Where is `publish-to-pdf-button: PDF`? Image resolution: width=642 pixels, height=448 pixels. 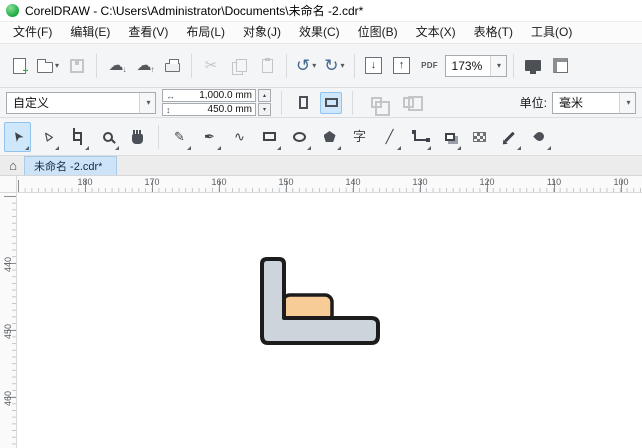
publish-to-pdf-button: PDF is located at coordinates (430, 66).